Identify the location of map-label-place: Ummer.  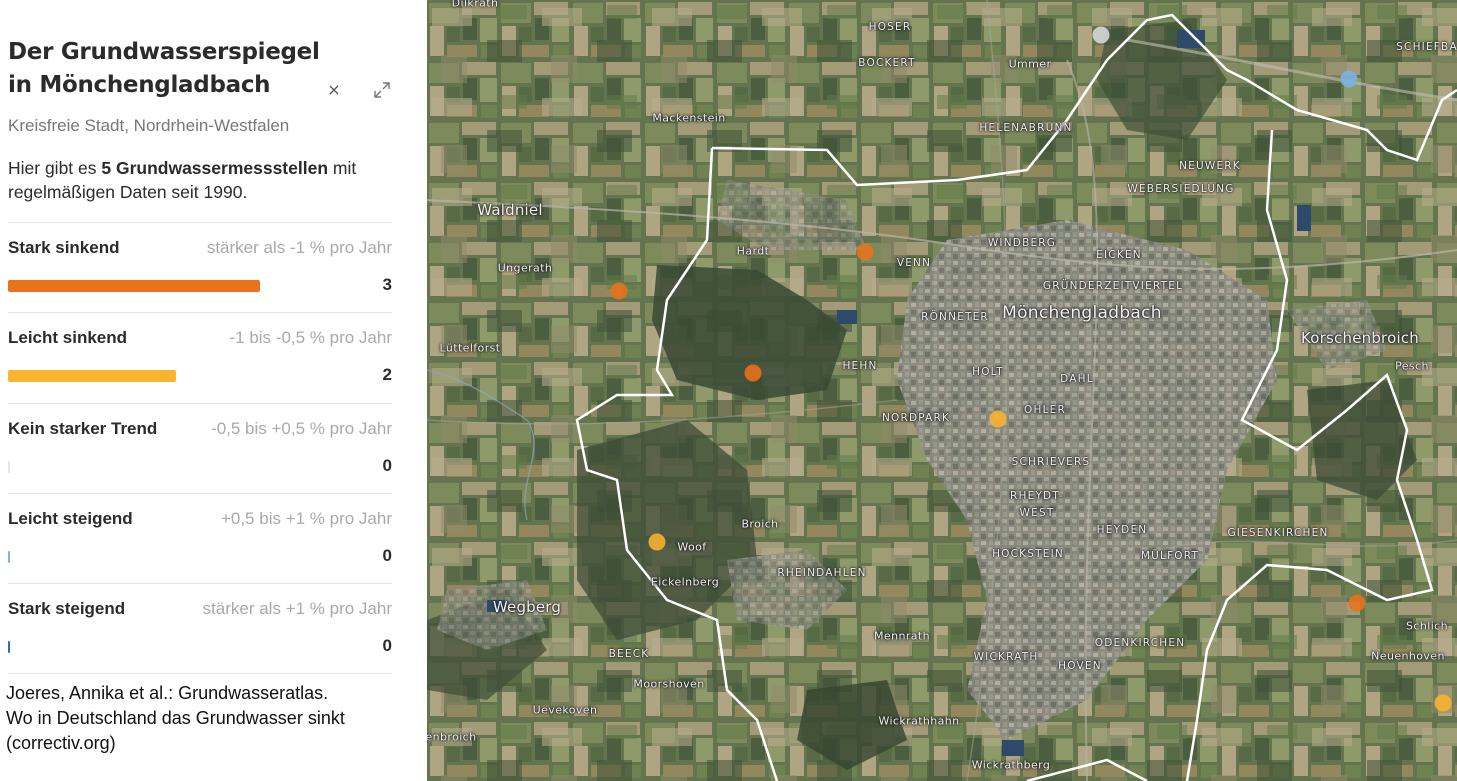
(1030, 64).